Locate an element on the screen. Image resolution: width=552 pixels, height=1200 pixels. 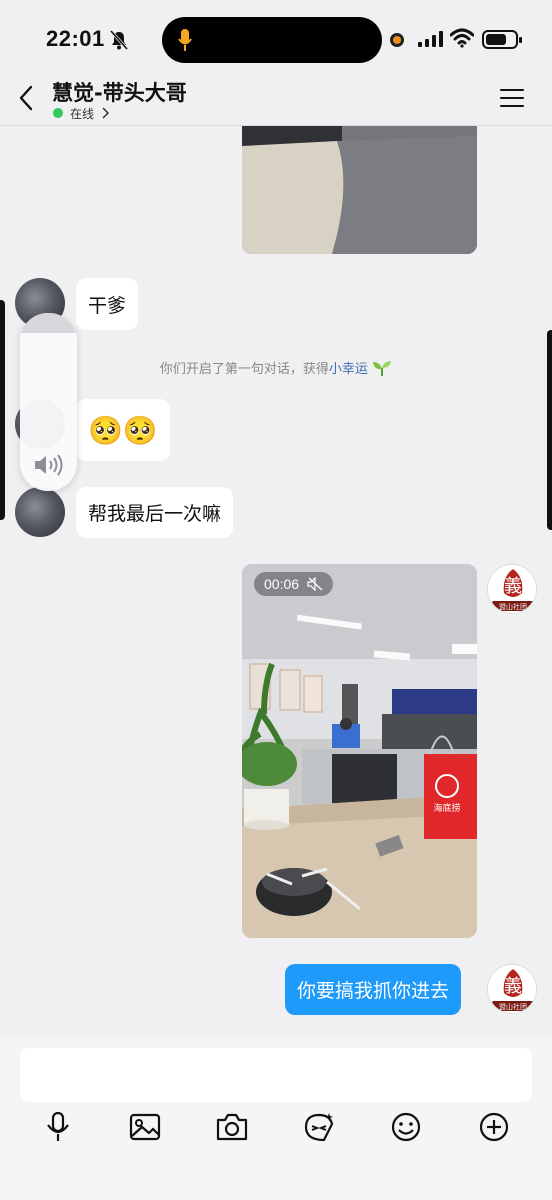
message-bubble: 干爹 is located at coordinates (107, 304).